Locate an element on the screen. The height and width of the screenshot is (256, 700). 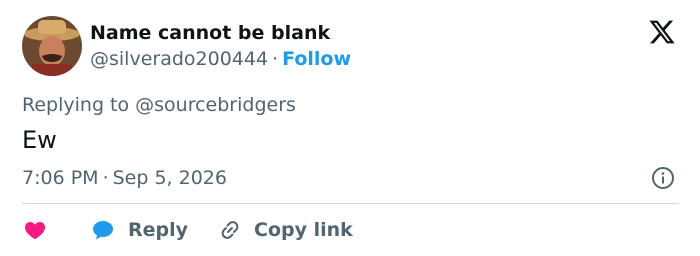
action-bar: Reply Copy link is located at coordinates (187, 230).